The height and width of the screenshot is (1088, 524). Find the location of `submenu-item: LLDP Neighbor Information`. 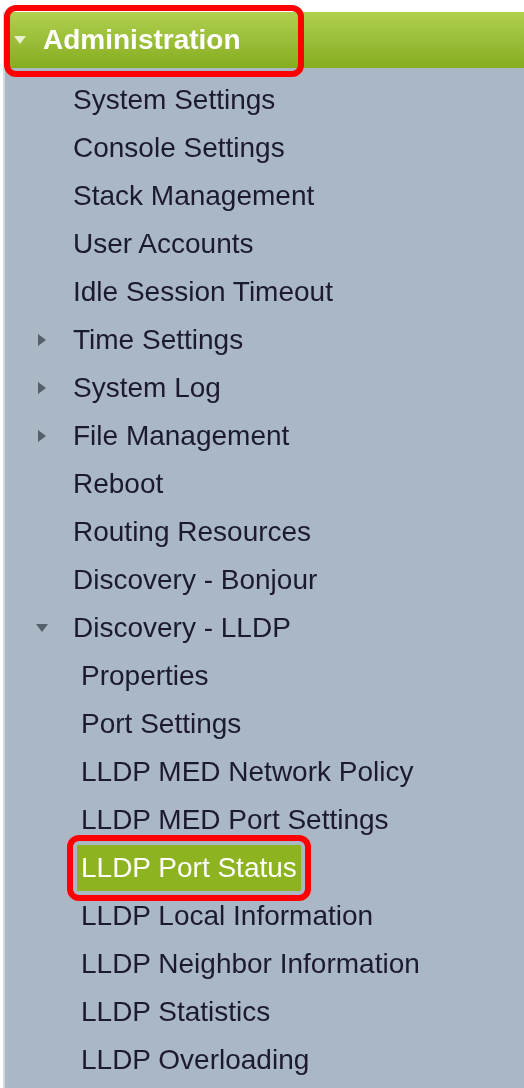

submenu-item: LLDP Neighbor Information is located at coordinates (250, 964).